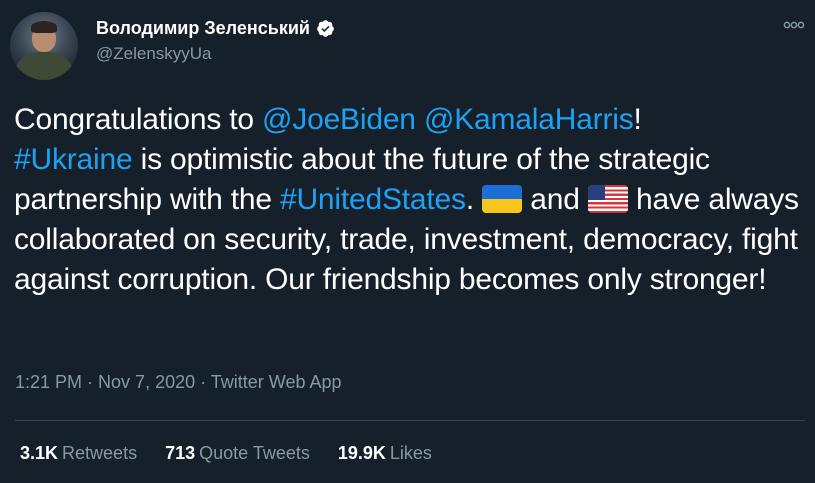  Describe the element at coordinates (373, 199) in the screenshot. I see `hashtag-link-unitedstates: #UnitedStates` at that location.